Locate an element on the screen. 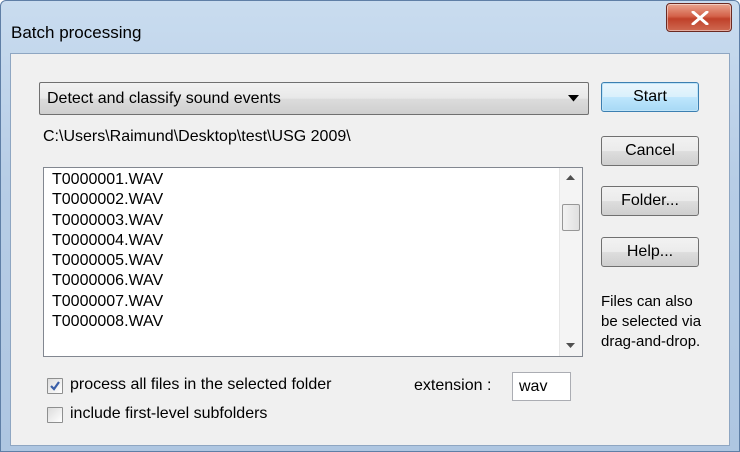  scroll-up-button is located at coordinates (571, 178).